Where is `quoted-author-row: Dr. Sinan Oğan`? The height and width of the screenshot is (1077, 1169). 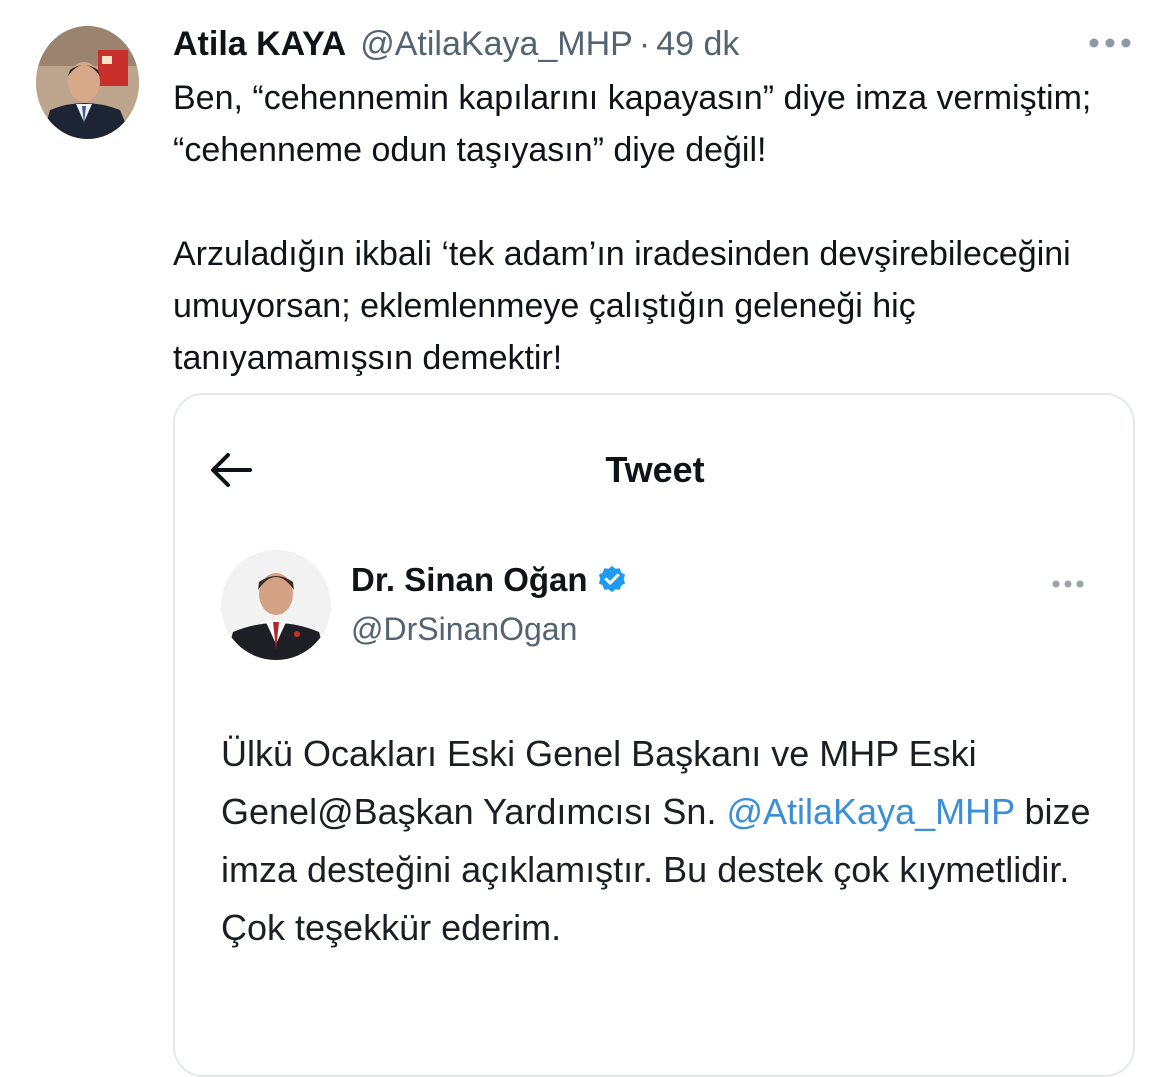
quoted-author-row: Dr. Sinan Oğan is located at coordinates (489, 580).